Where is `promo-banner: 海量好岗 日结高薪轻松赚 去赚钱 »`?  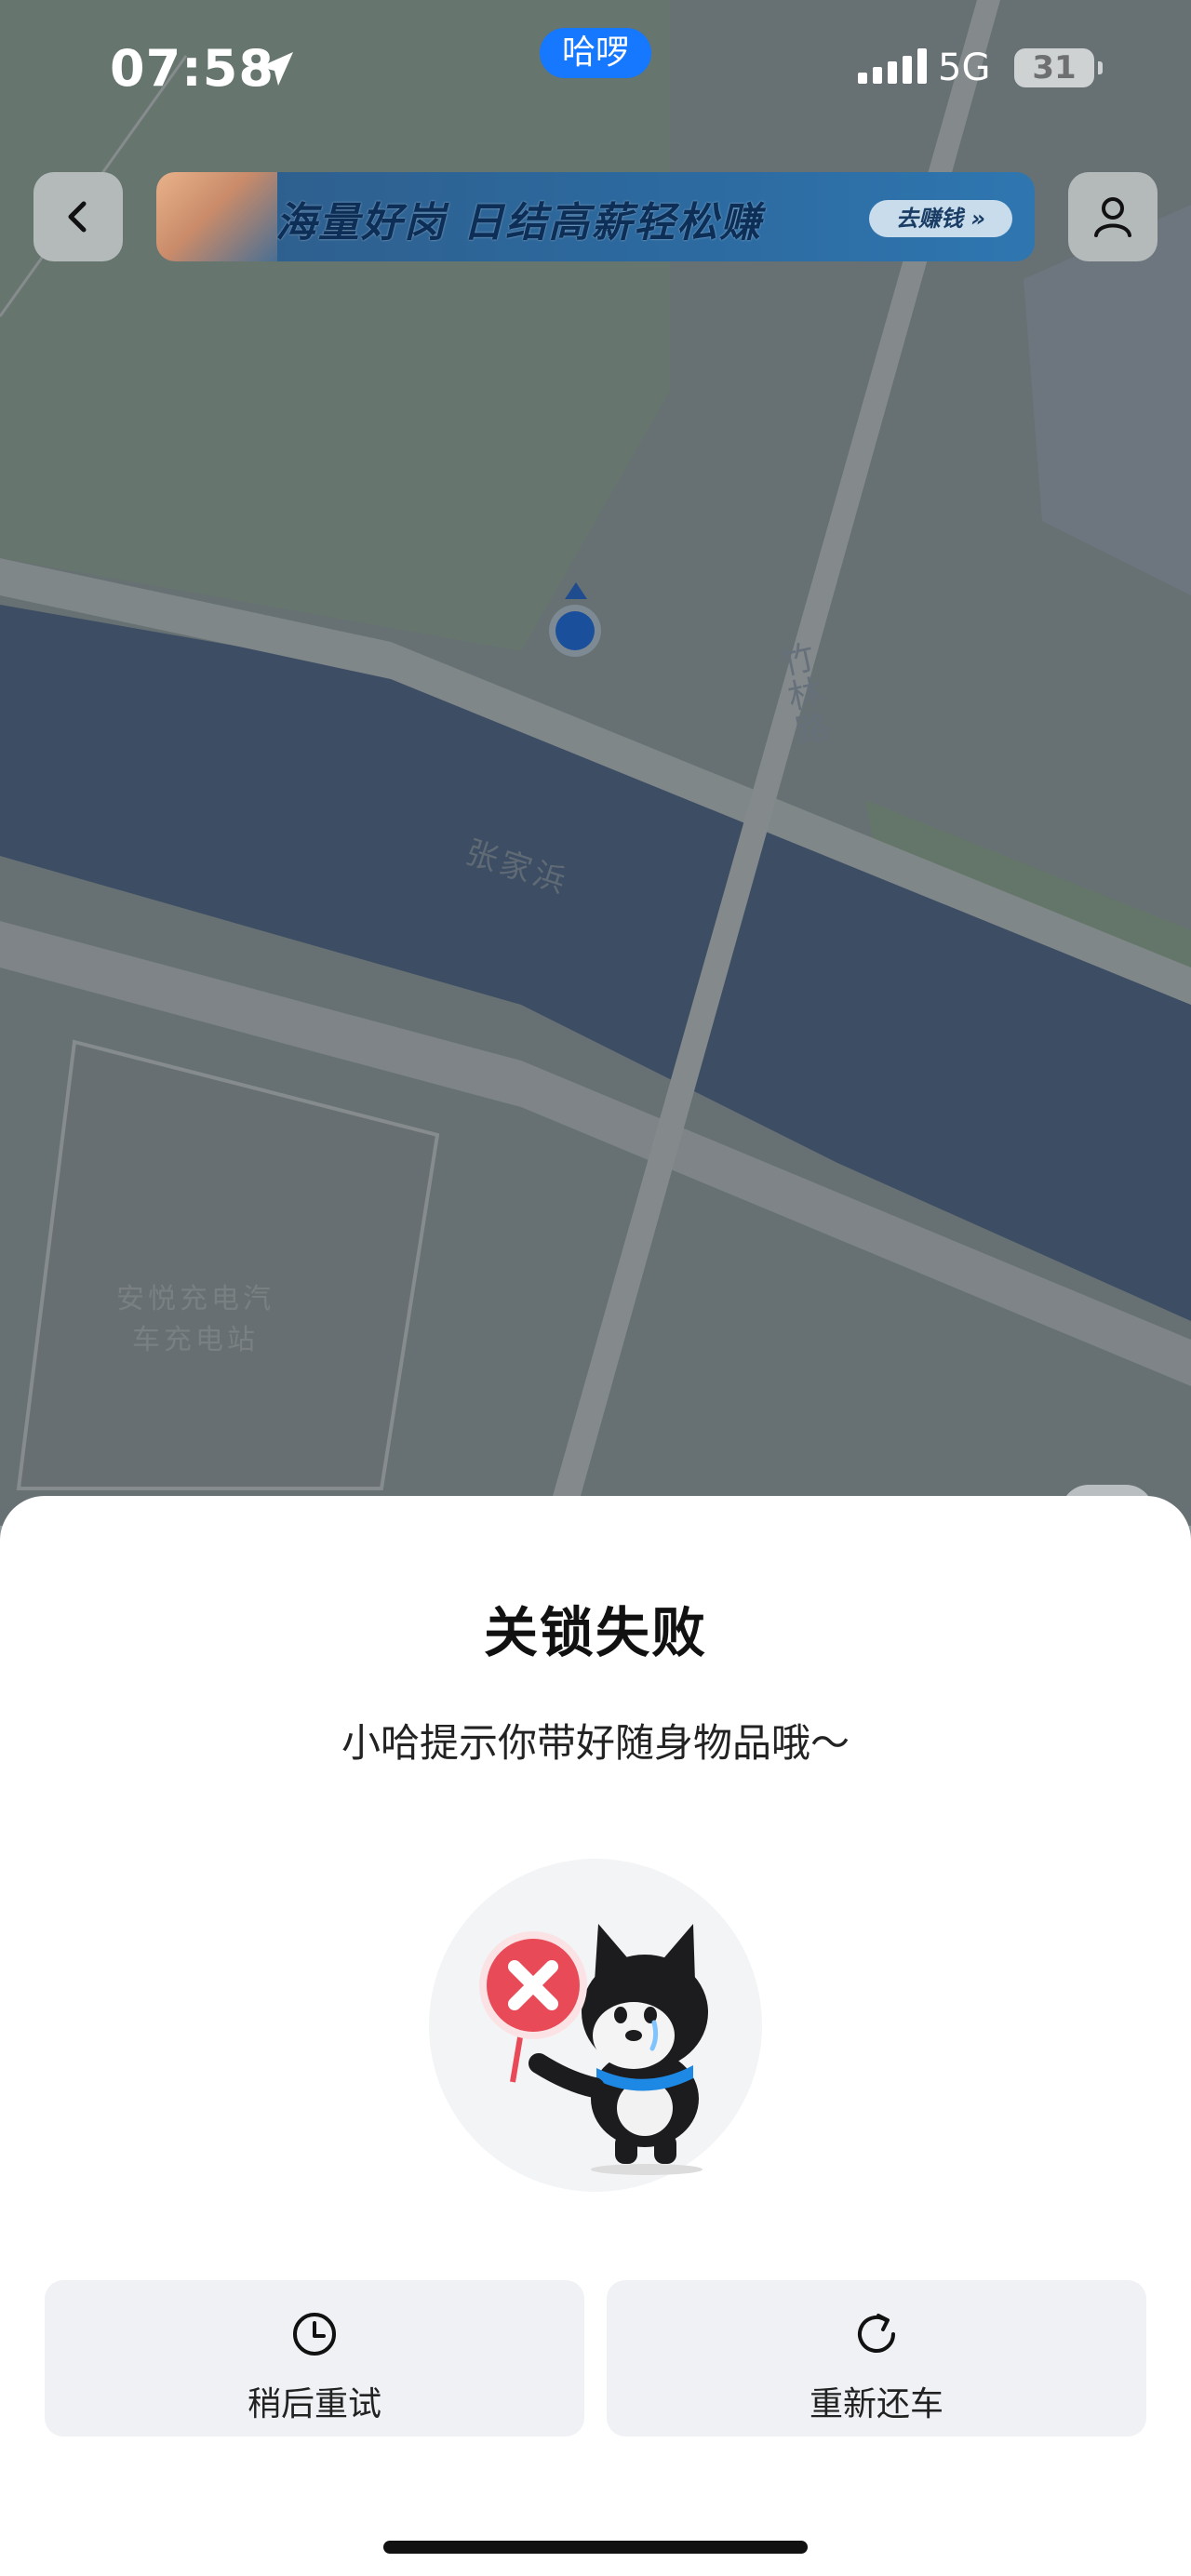 promo-banner: 海量好岗 日结高薪轻松赚 去赚钱 » is located at coordinates (595, 216).